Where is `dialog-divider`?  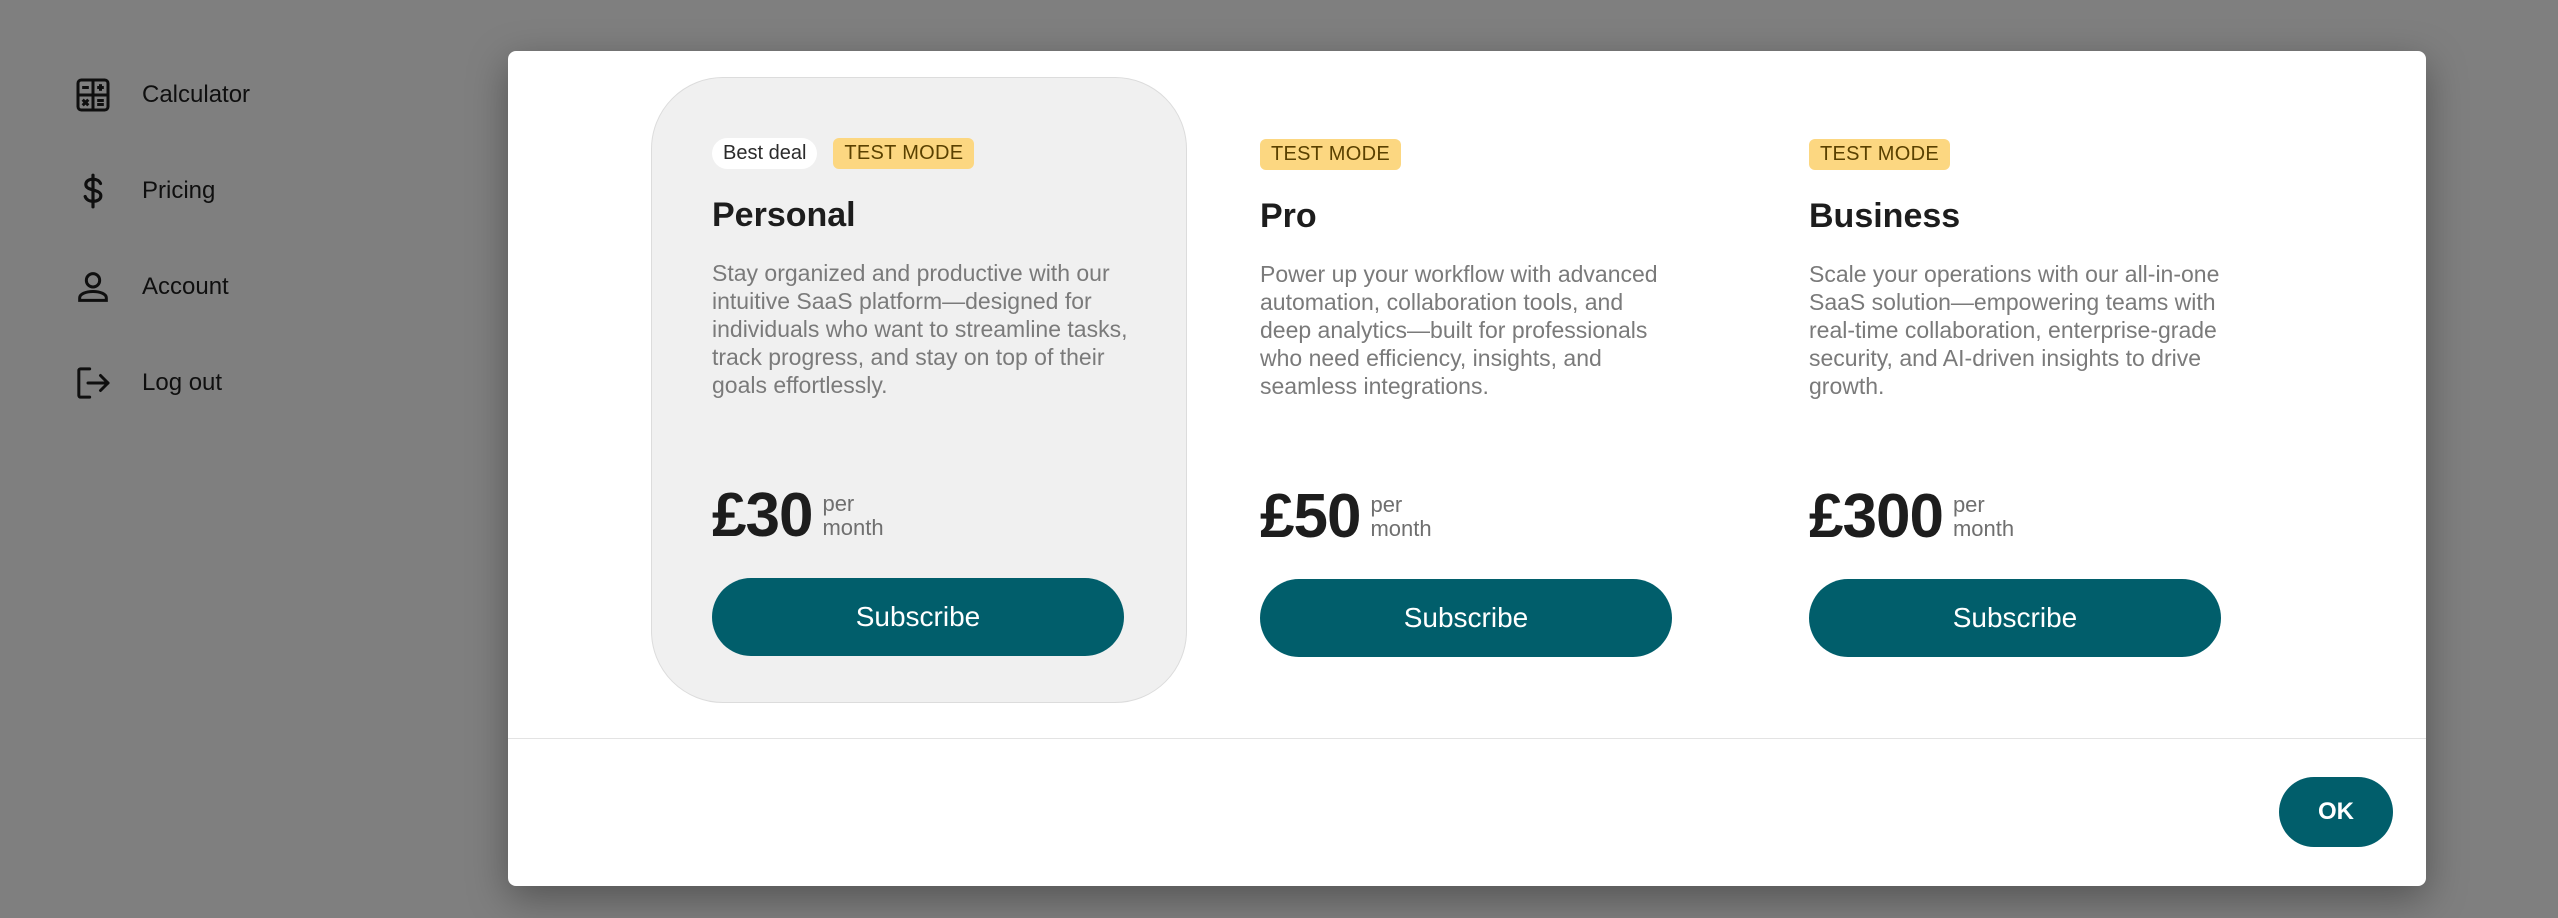
dialog-divider is located at coordinates (1467, 738).